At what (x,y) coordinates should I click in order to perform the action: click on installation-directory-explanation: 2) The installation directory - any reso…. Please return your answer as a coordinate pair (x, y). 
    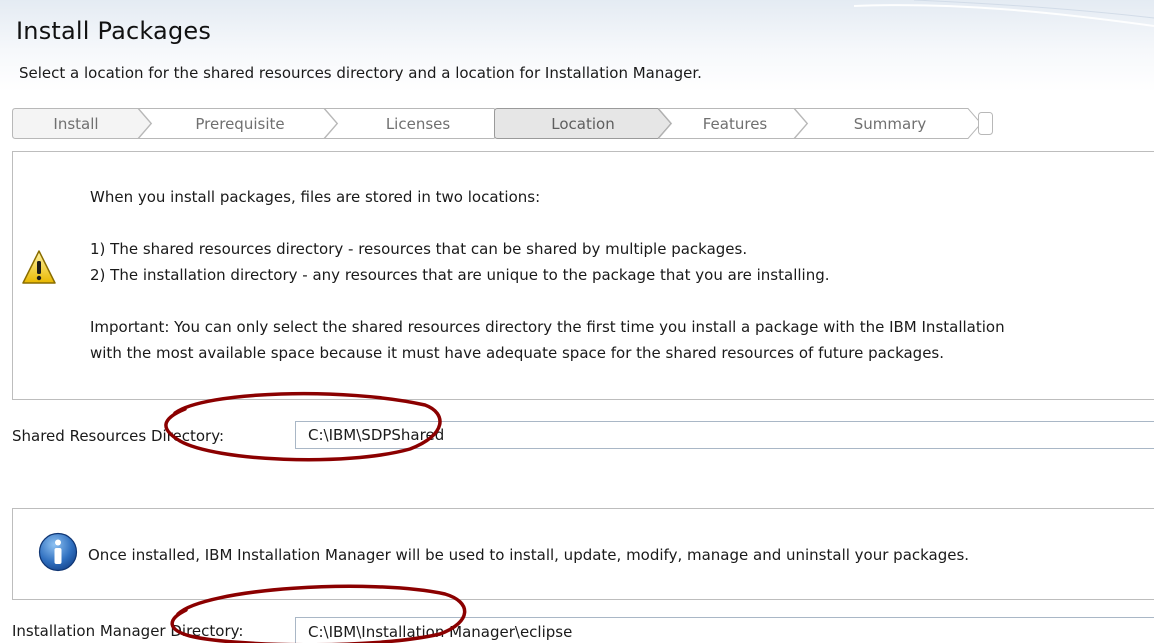
    Looking at the image, I should click on (460, 275).